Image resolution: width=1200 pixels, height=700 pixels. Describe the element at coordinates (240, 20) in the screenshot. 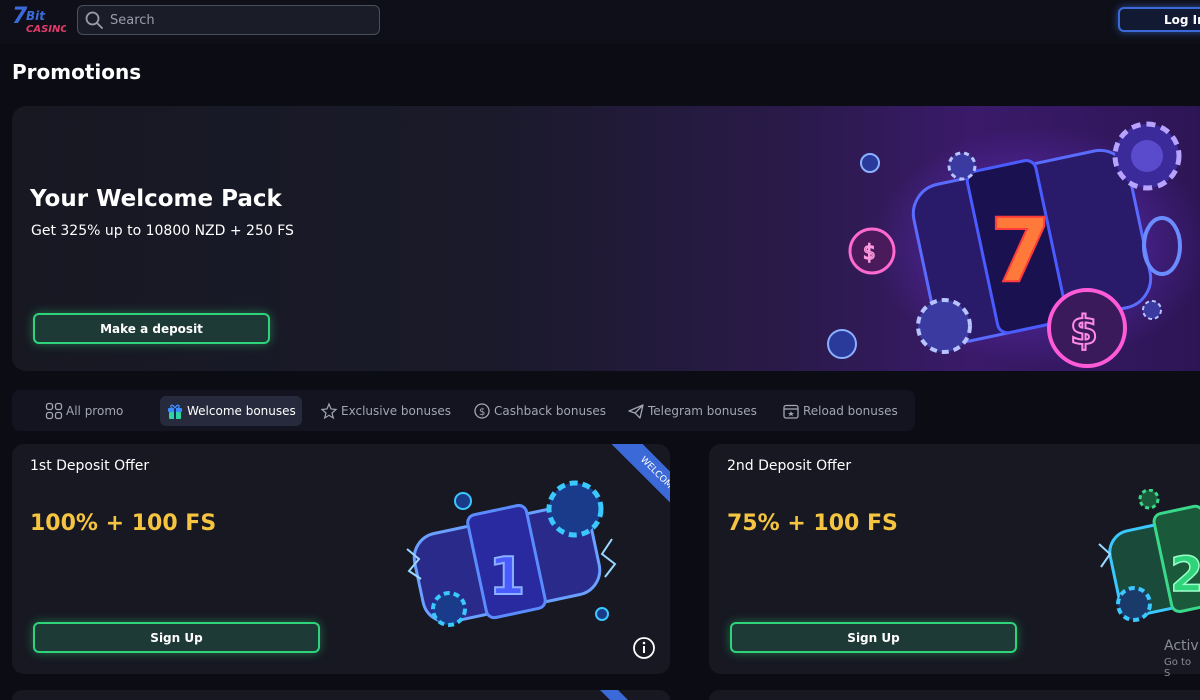

I see `search-input` at that location.